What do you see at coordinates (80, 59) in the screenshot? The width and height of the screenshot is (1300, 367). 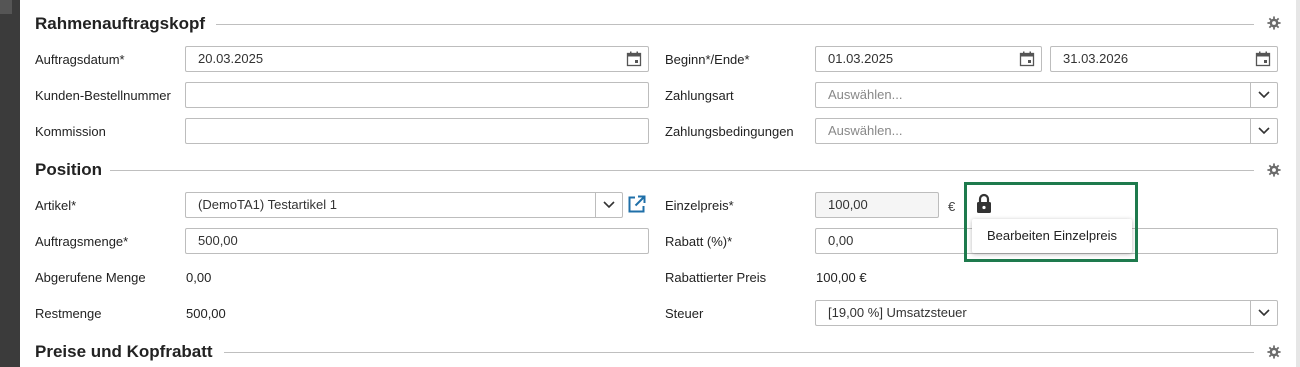 I see `order-date-label: Auftragsdatum*` at bounding box center [80, 59].